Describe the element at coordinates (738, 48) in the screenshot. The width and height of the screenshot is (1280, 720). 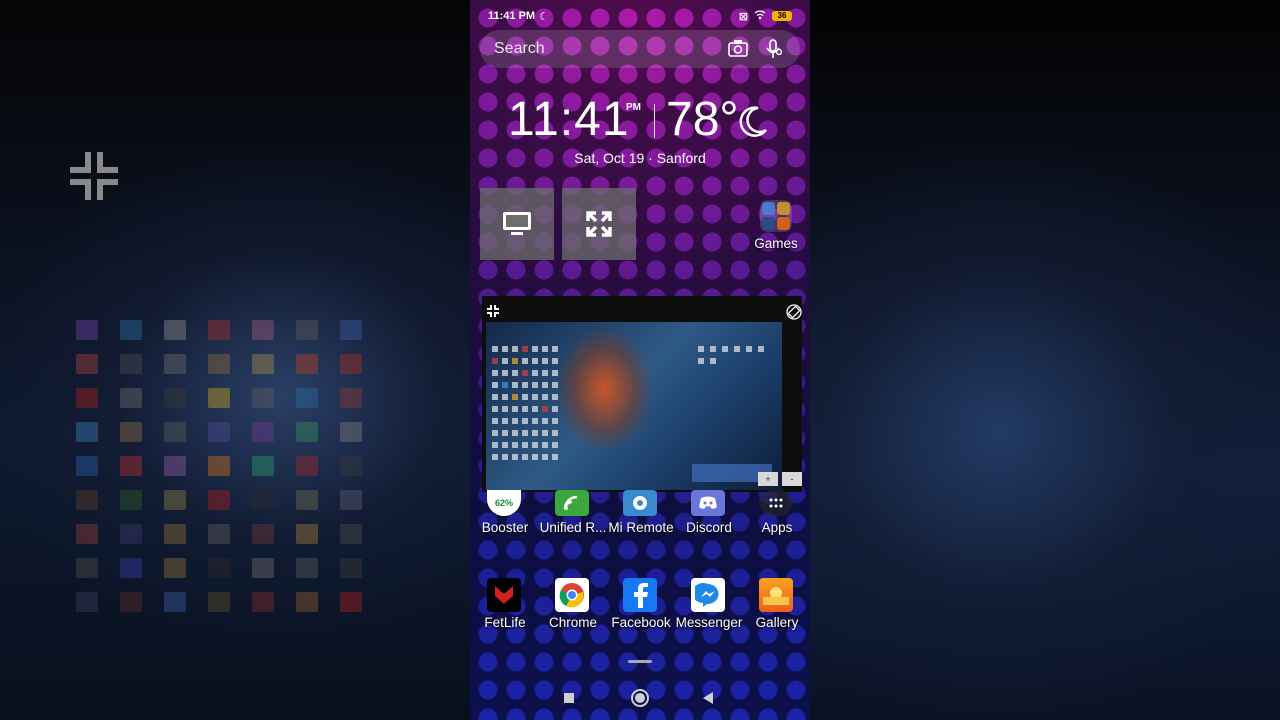
I see `camera-icon` at that location.